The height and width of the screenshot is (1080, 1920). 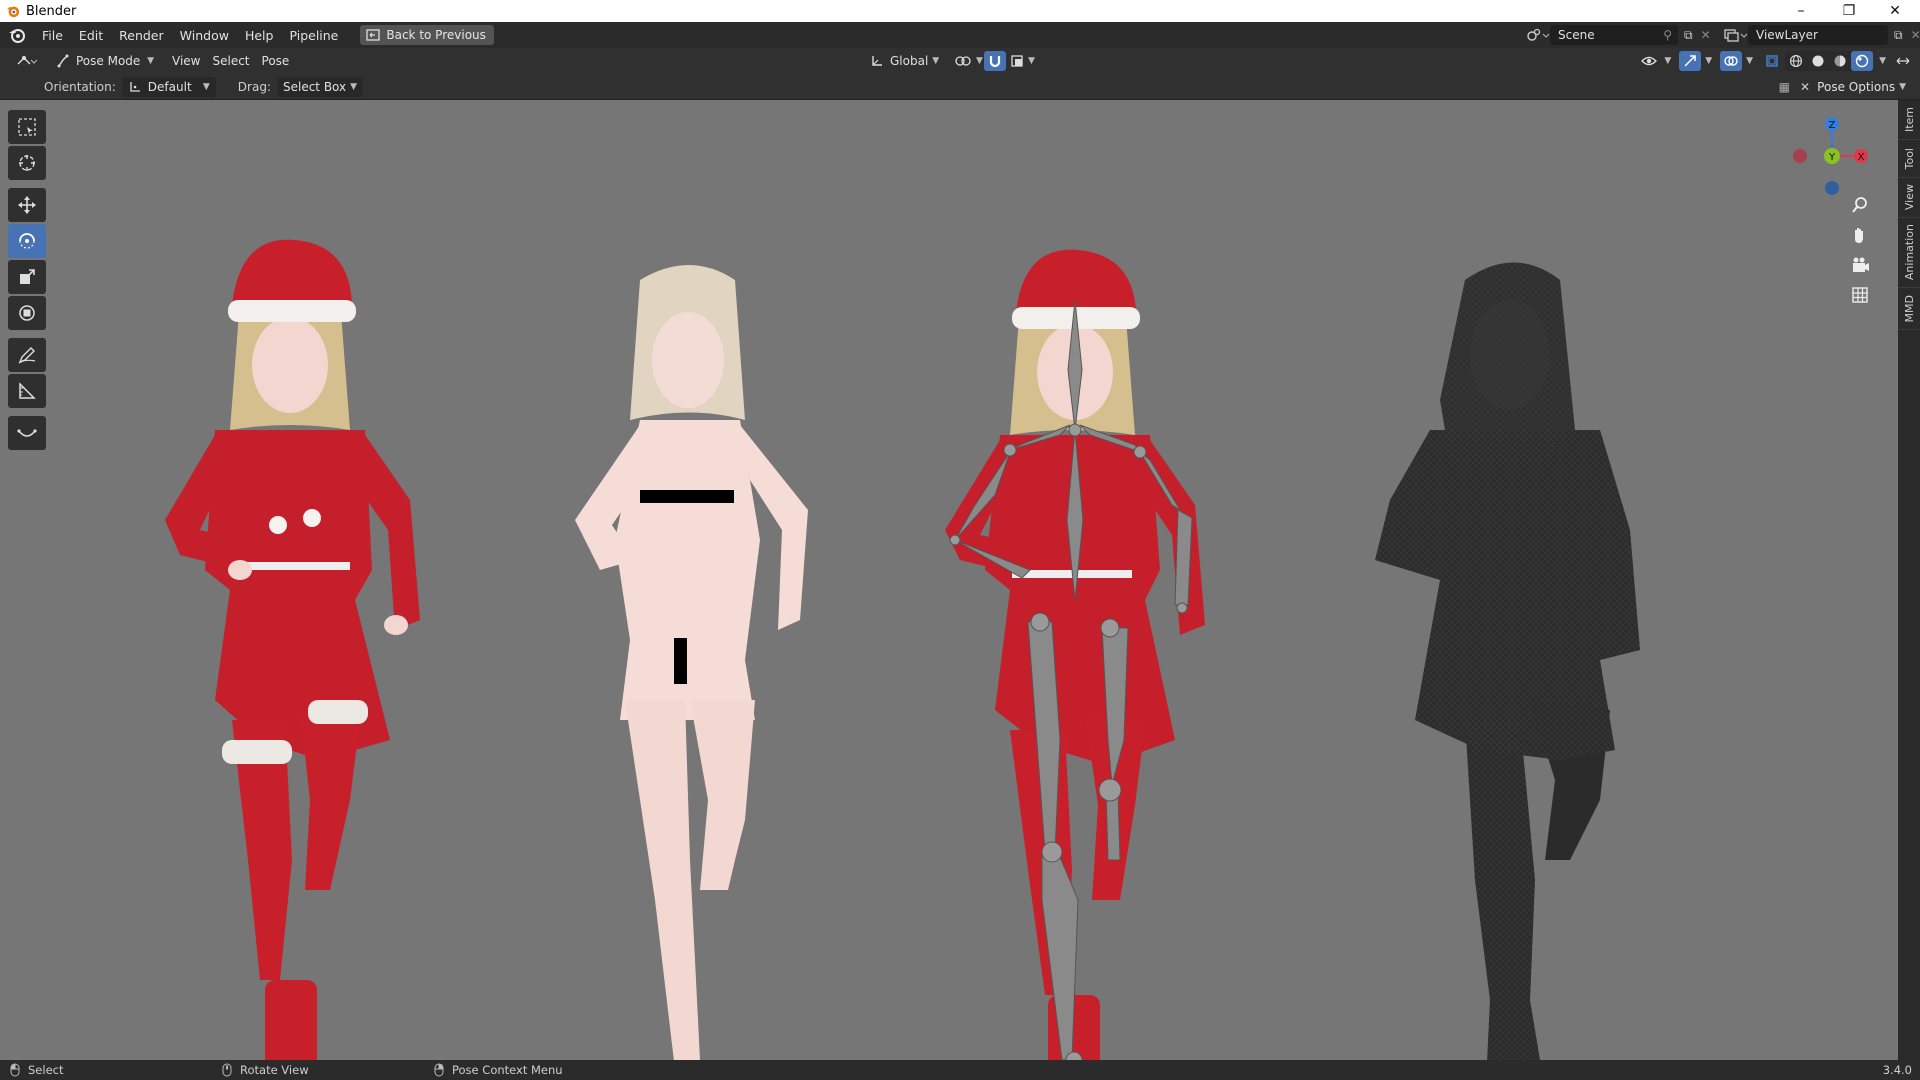 I want to click on rendered-shading-button, so click(x=1862, y=61).